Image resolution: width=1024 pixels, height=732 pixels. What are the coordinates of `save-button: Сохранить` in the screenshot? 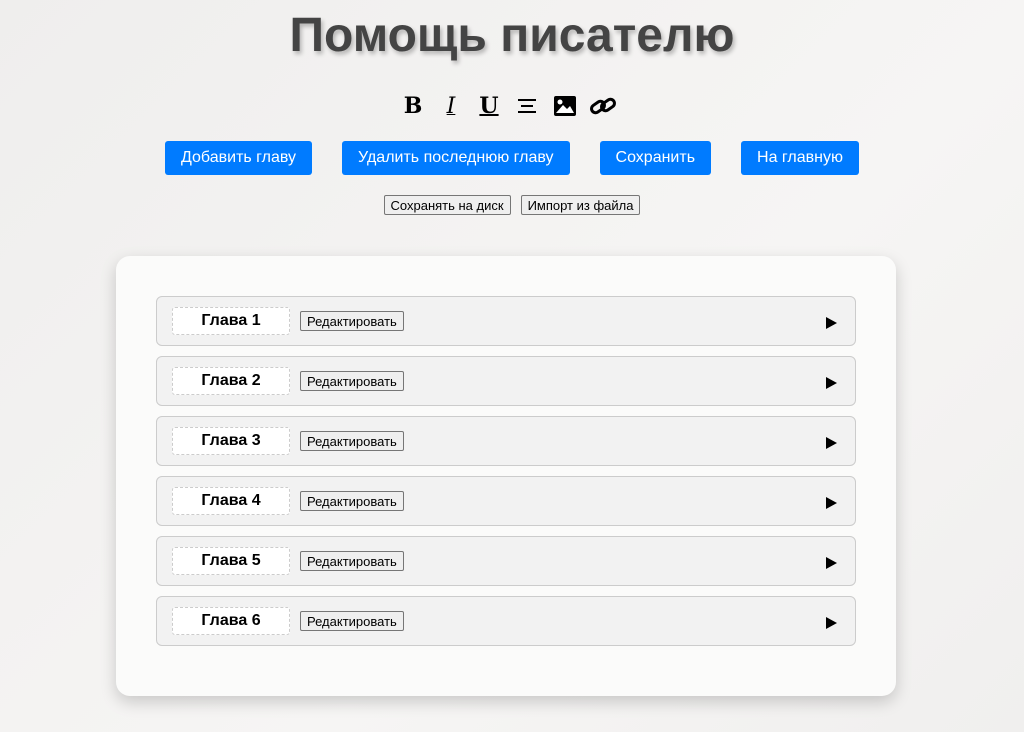 It's located at (655, 158).